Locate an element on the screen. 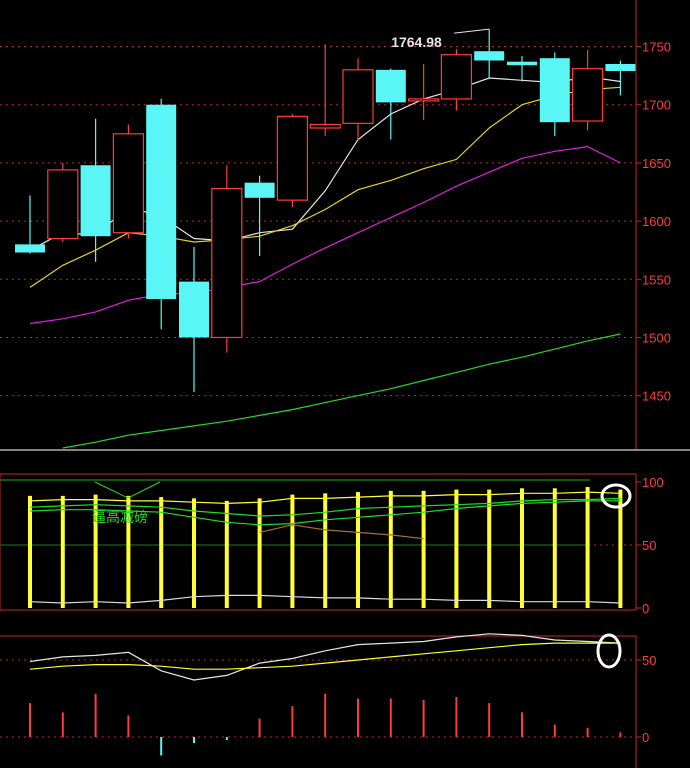  annotation-marker is located at coordinates (127, 490).